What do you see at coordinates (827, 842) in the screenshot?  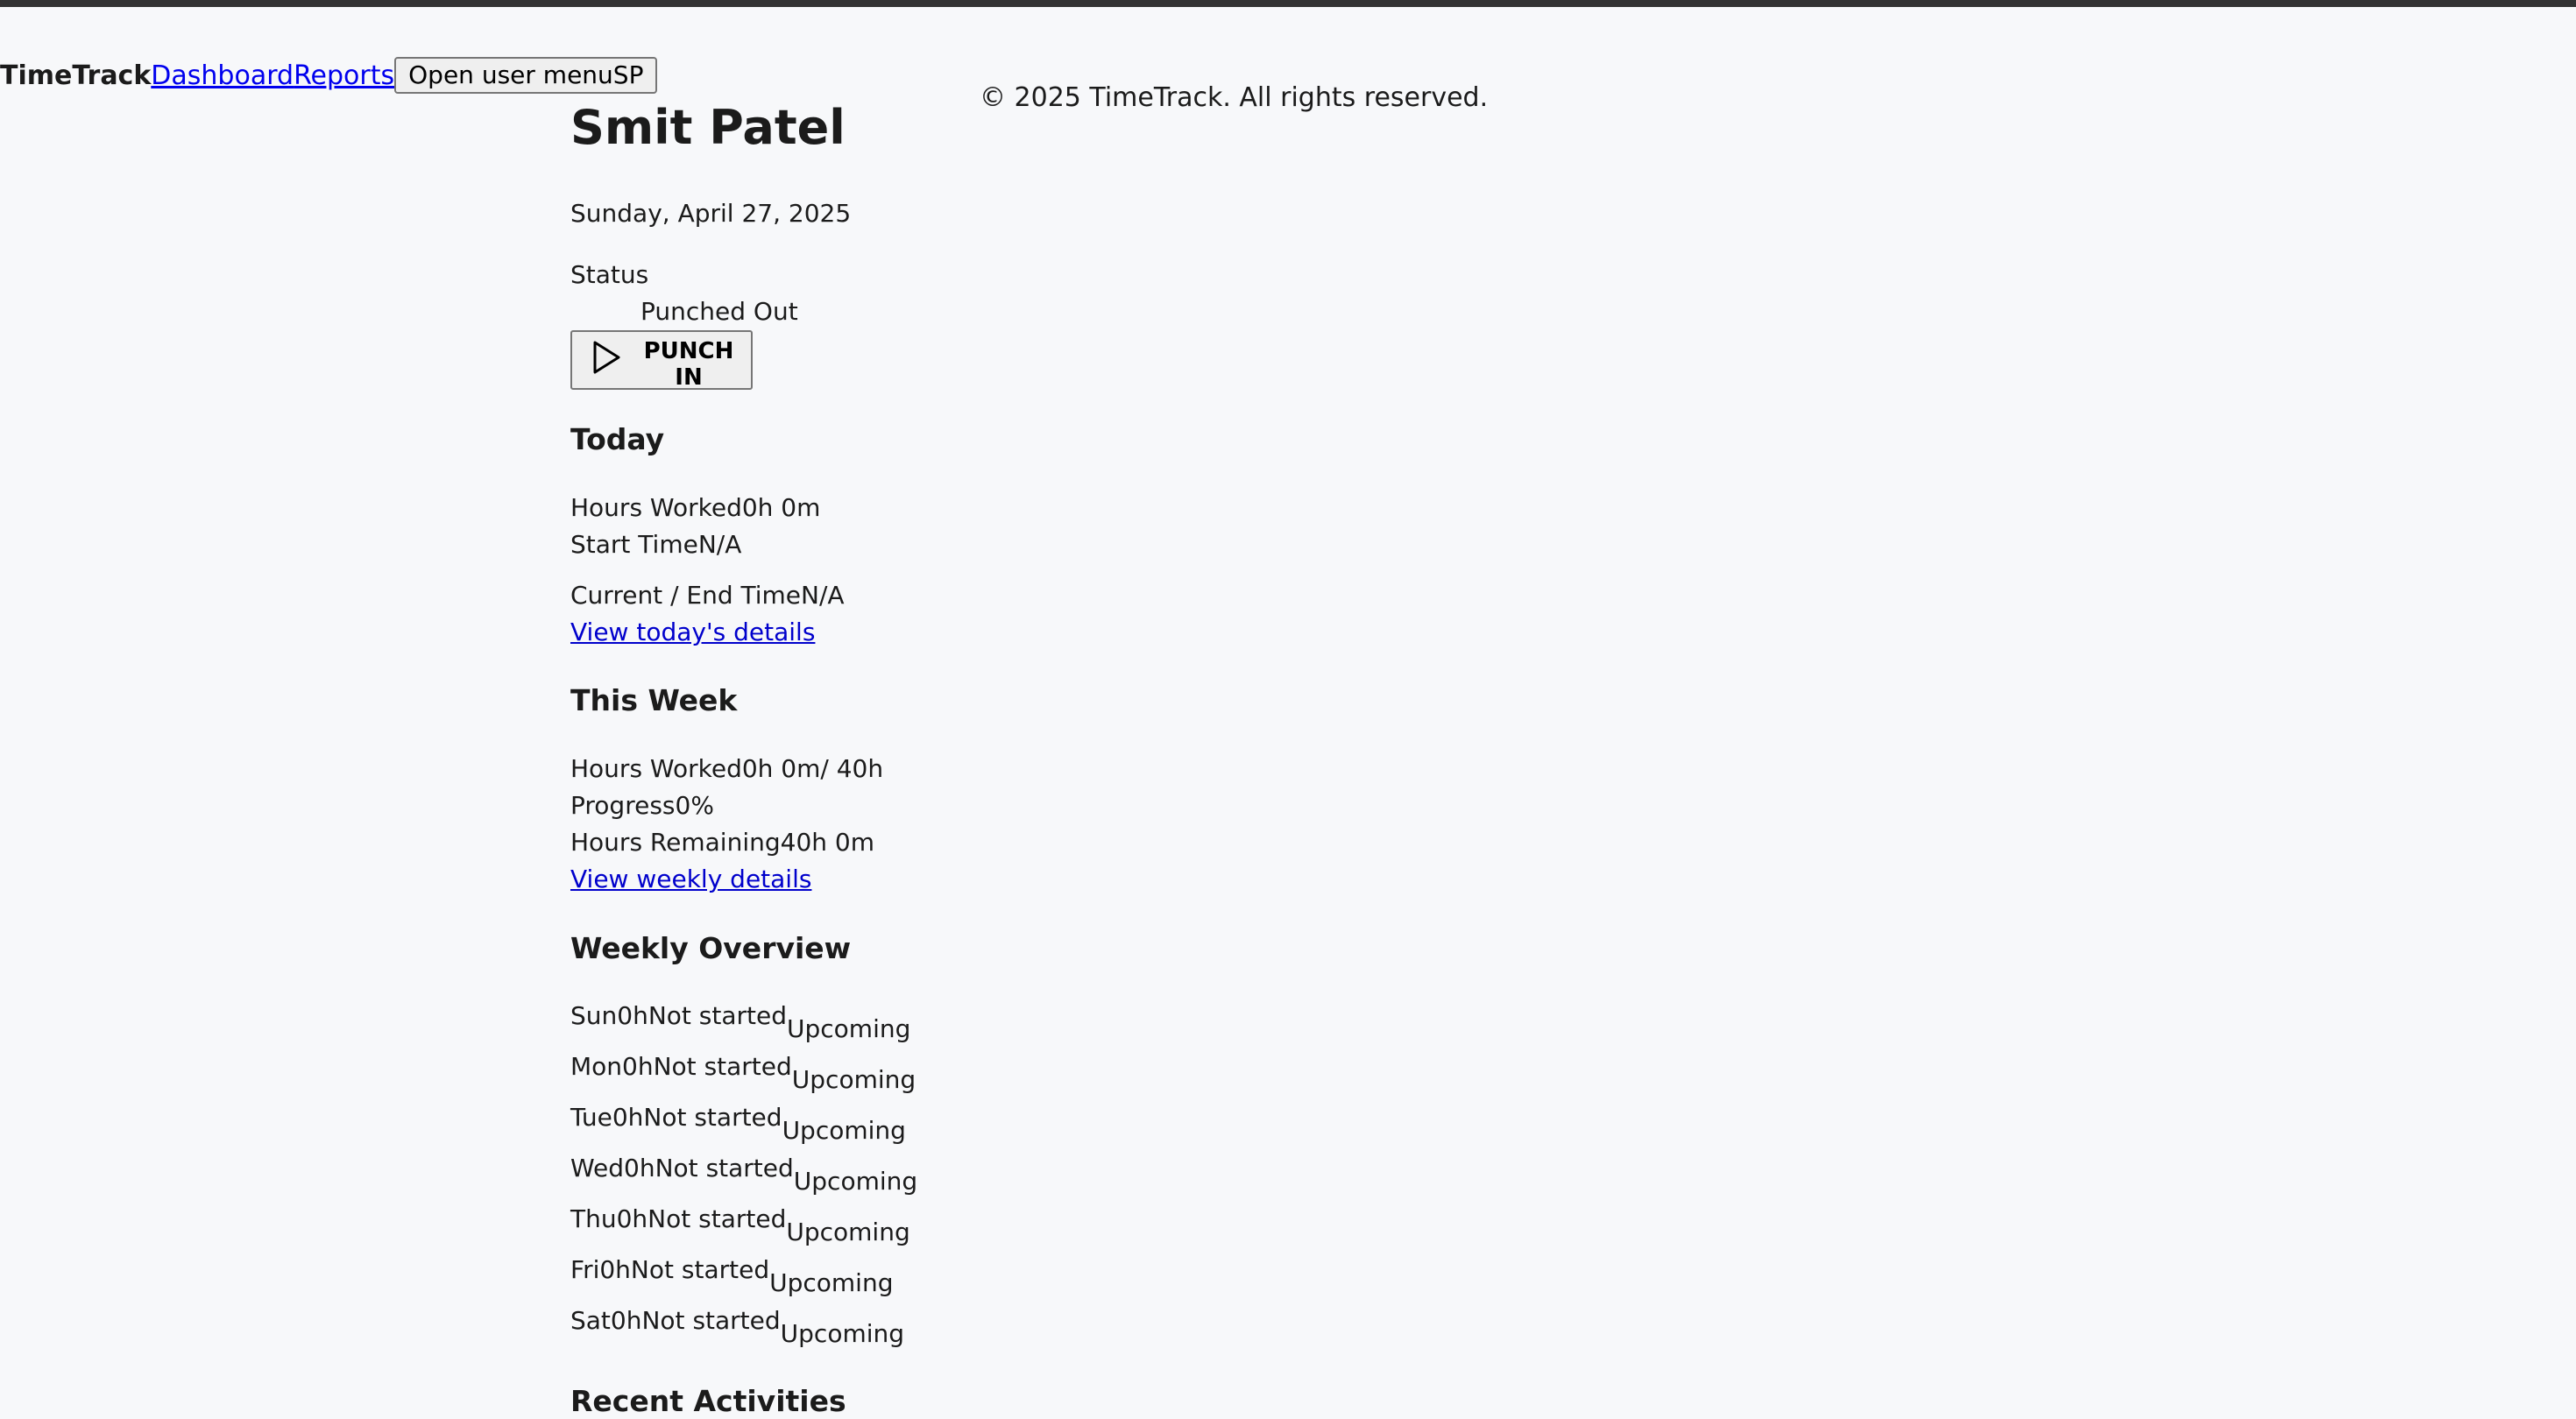 I see `week-remaining-value: 40h 0m` at bounding box center [827, 842].